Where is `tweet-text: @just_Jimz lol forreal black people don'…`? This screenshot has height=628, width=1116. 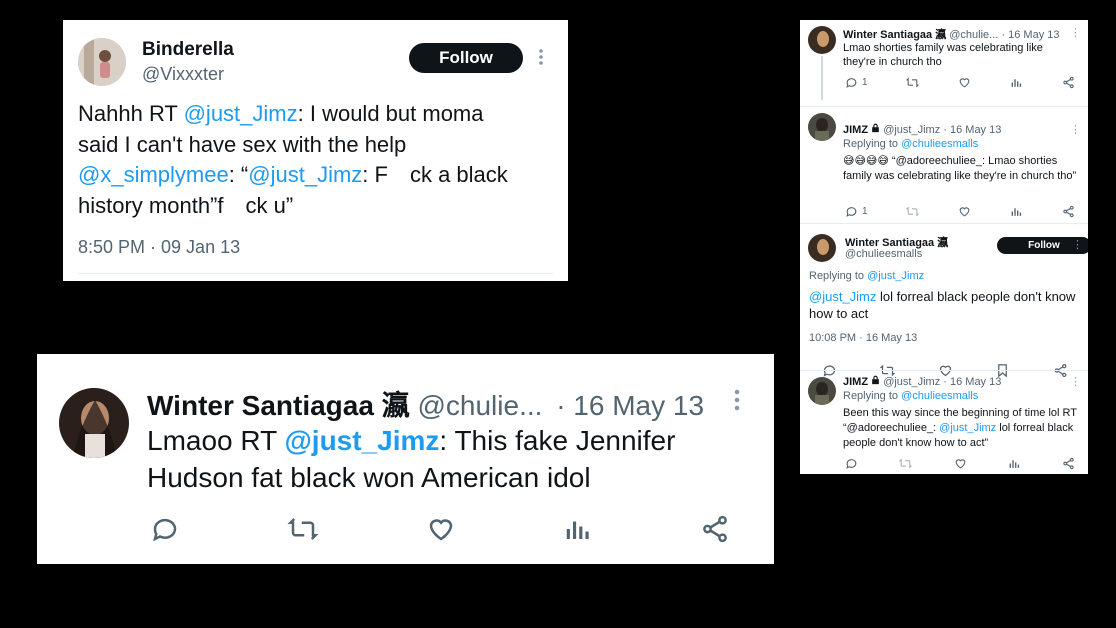
tweet-text: @just_Jimz lol forreal black people don'… is located at coordinates (944, 305).